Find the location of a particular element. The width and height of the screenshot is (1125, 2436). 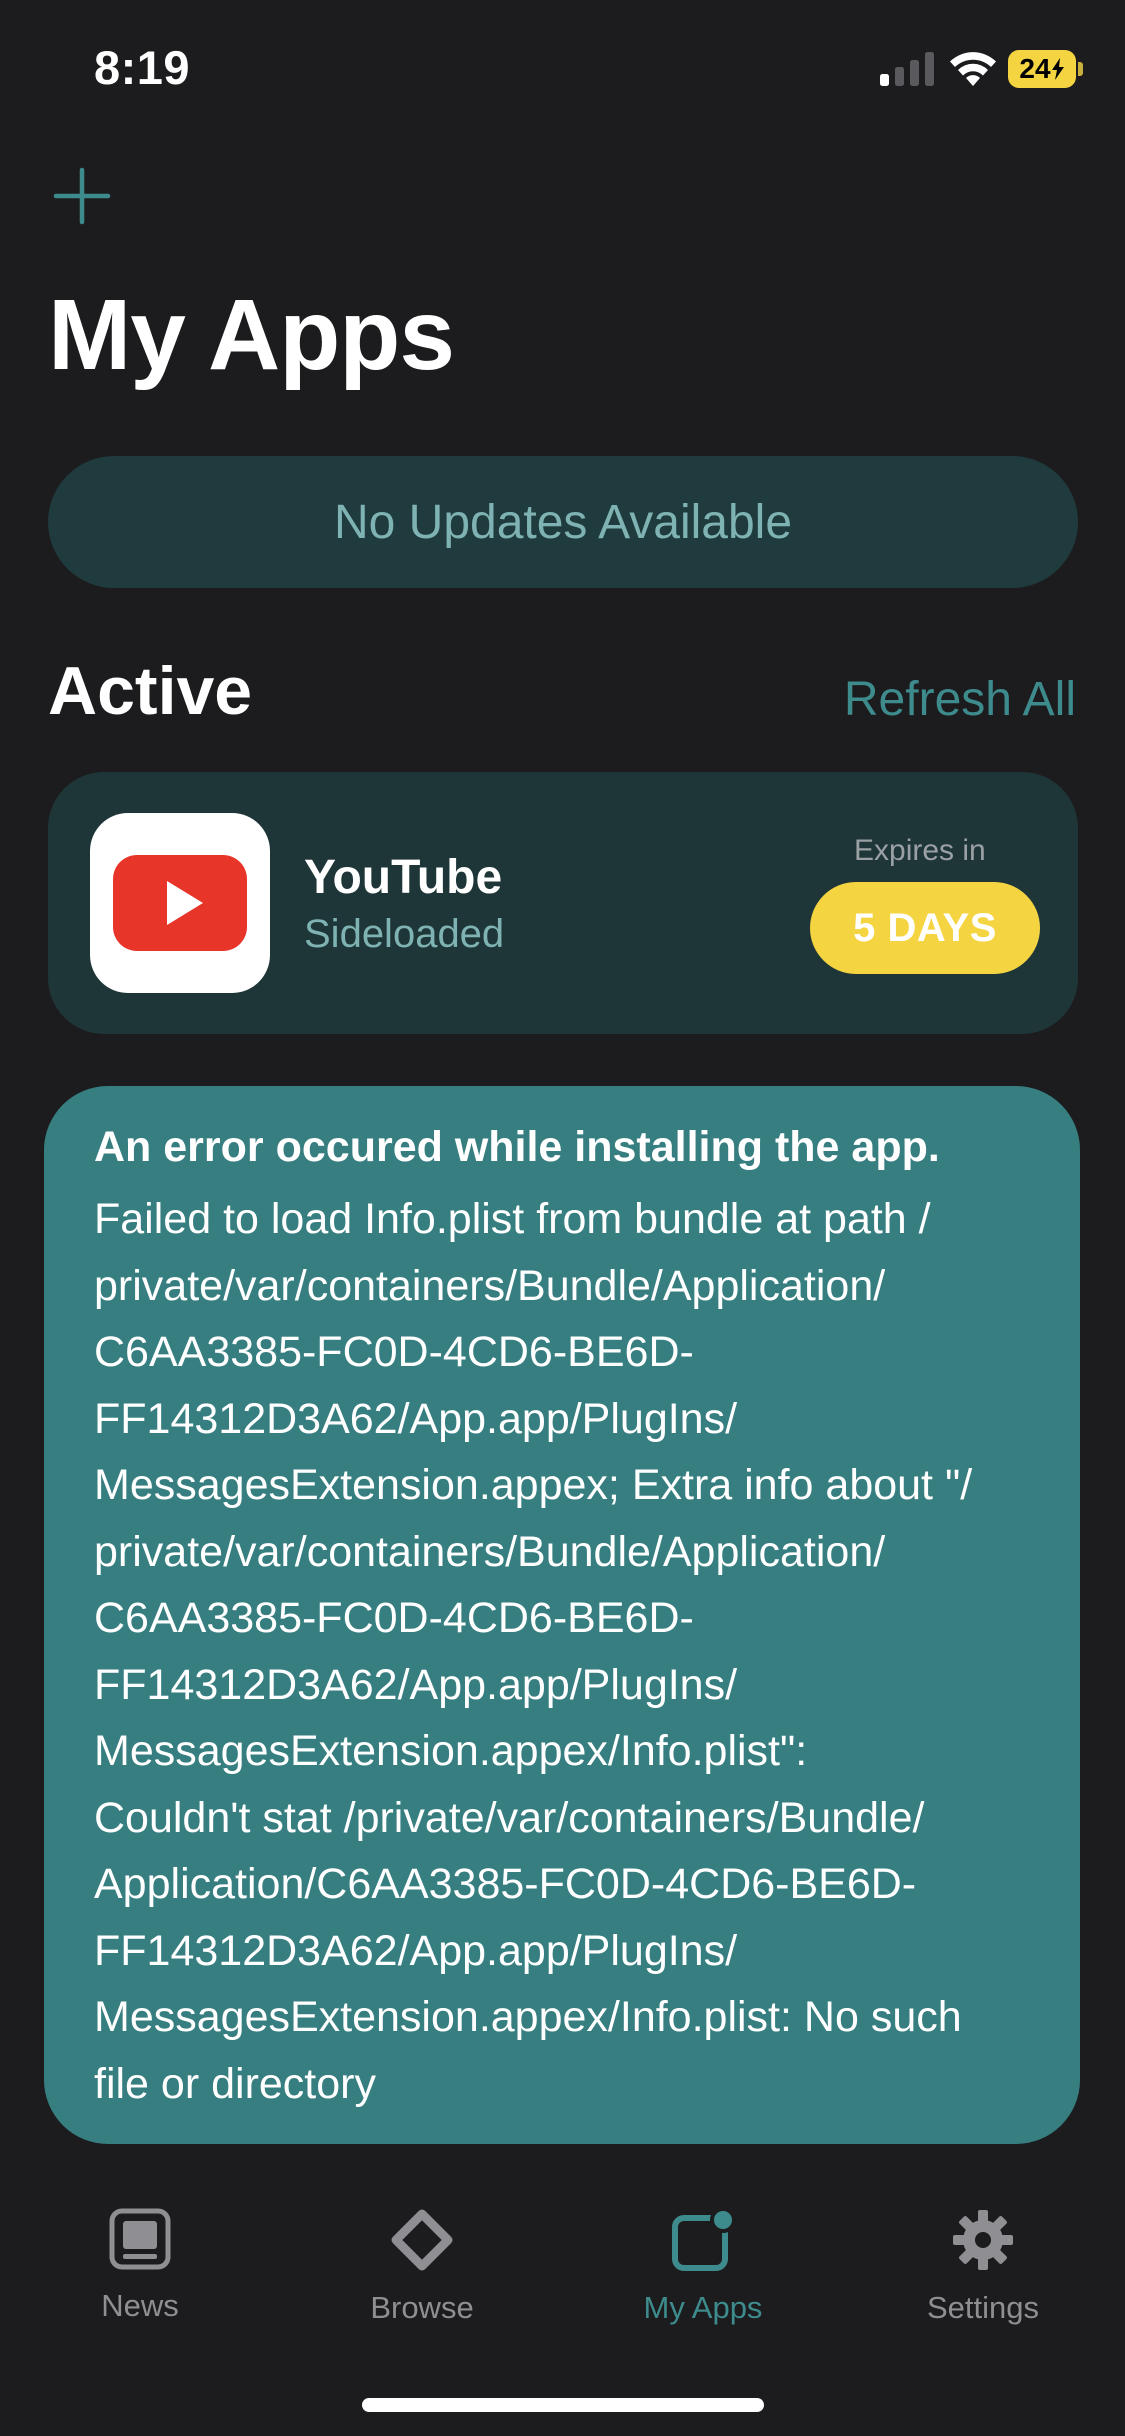

status-bar: 8:19 24 is located at coordinates (562, 70).